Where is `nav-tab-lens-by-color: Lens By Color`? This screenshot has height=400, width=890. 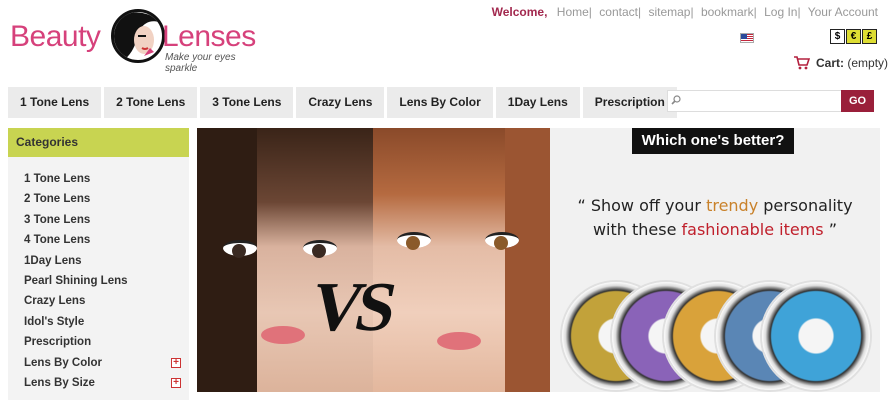
nav-tab-lens-by-color: Lens By Color is located at coordinates (440, 102).